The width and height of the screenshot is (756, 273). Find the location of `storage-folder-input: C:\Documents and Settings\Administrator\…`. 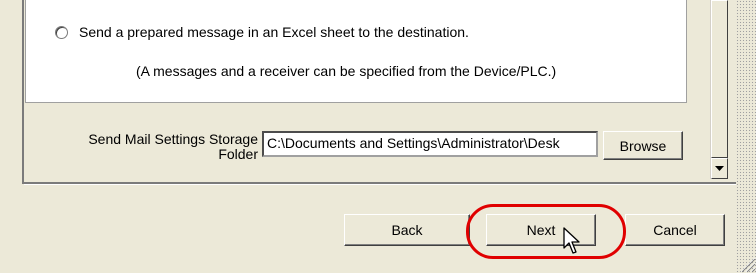

storage-folder-input: C:\Documents and Settings\Administrator\… is located at coordinates (430, 144).